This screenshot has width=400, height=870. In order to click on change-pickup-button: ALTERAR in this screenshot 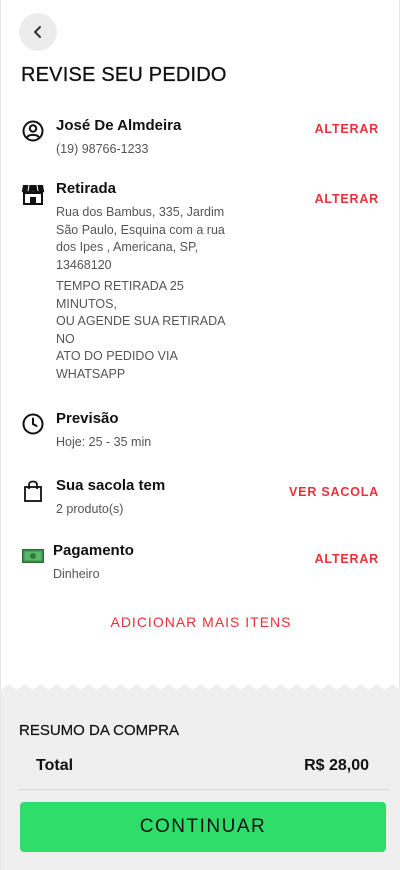, I will do `click(347, 199)`.